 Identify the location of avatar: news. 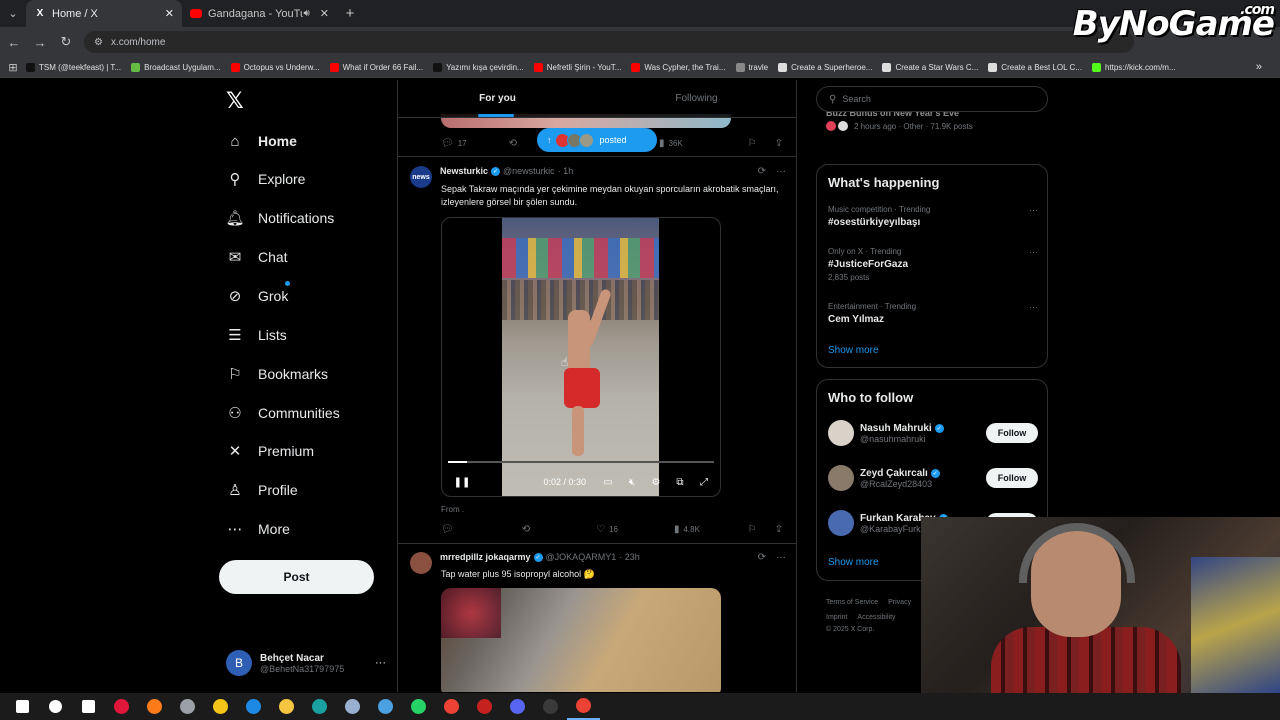
(421, 177).